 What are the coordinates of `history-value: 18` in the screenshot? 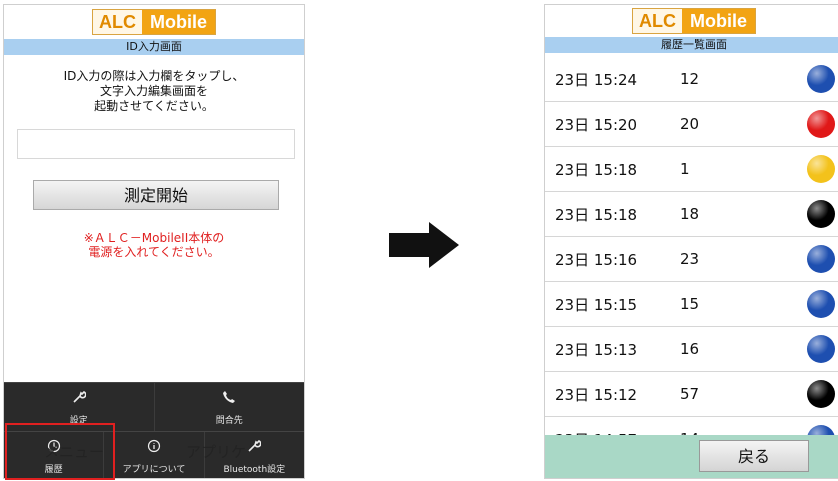 It's located at (690, 214).